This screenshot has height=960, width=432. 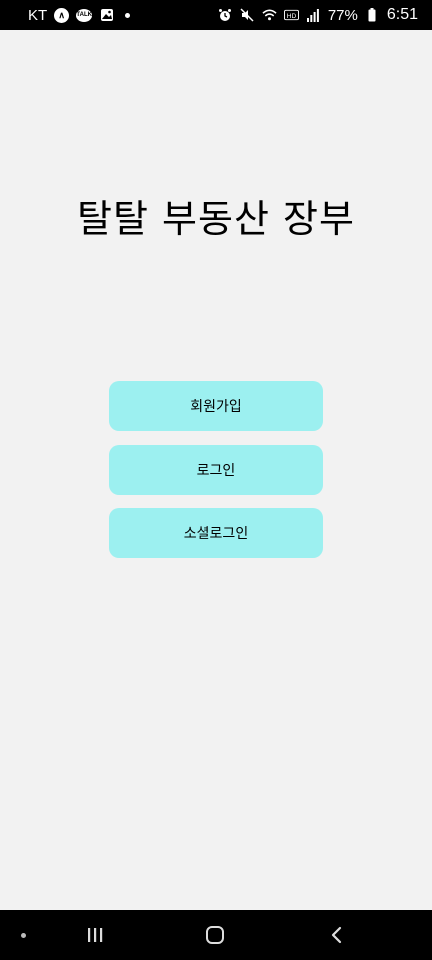 What do you see at coordinates (216, 219) in the screenshot?
I see `app-title: 탈탈 부동산 장부` at bounding box center [216, 219].